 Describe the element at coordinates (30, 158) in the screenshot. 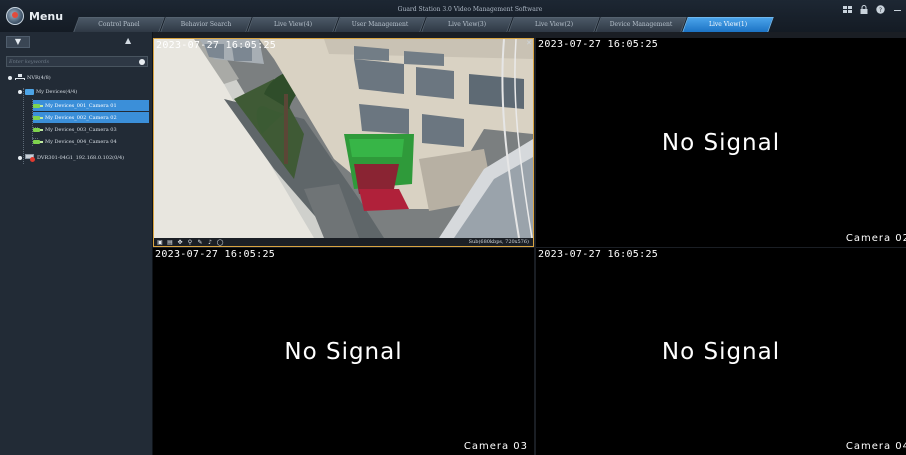

I see `dvr-offline-icon` at that location.